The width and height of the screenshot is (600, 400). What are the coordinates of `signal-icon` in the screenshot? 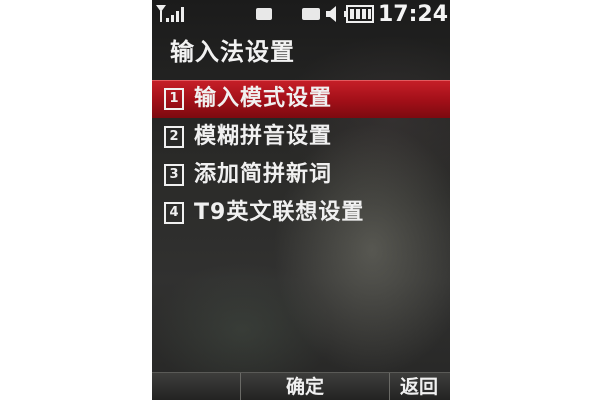 It's located at (170, 13).